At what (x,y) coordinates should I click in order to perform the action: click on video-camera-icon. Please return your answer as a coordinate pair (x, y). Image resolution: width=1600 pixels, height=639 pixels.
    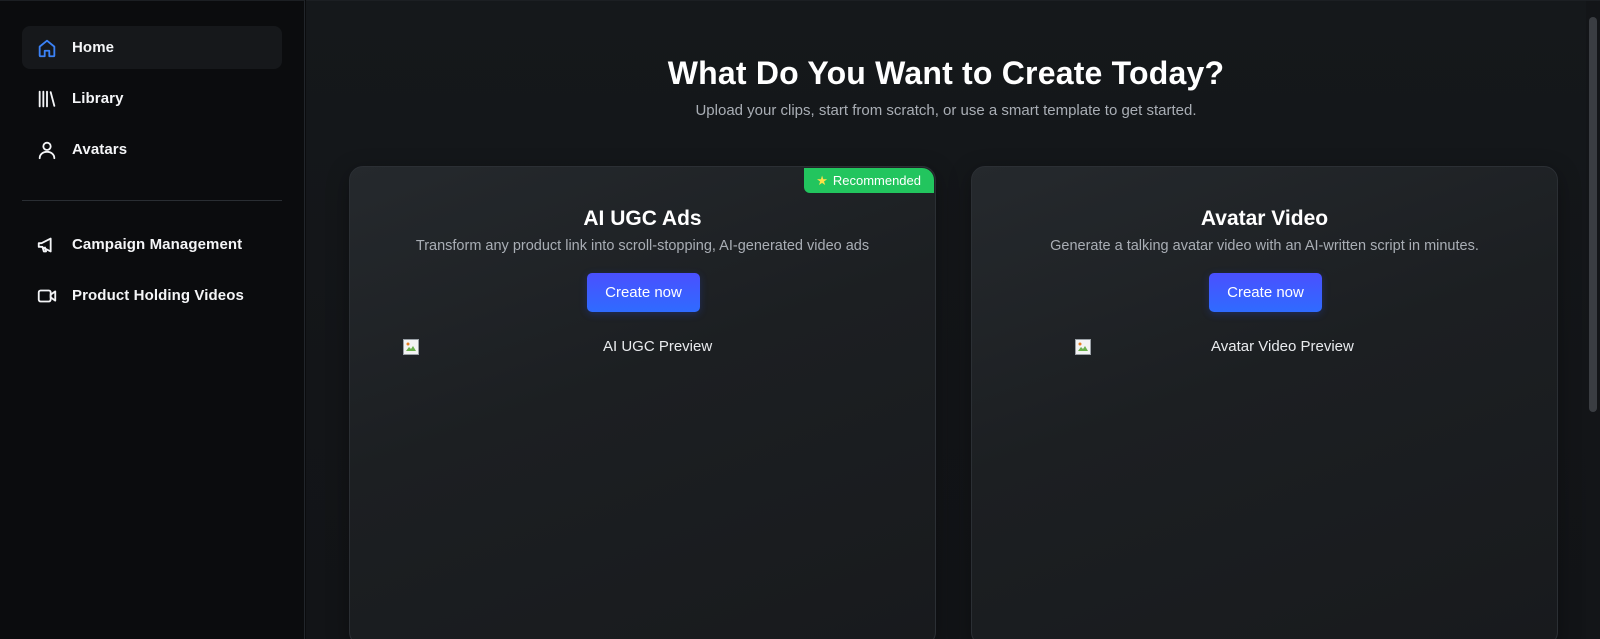
    Looking at the image, I should click on (47, 296).